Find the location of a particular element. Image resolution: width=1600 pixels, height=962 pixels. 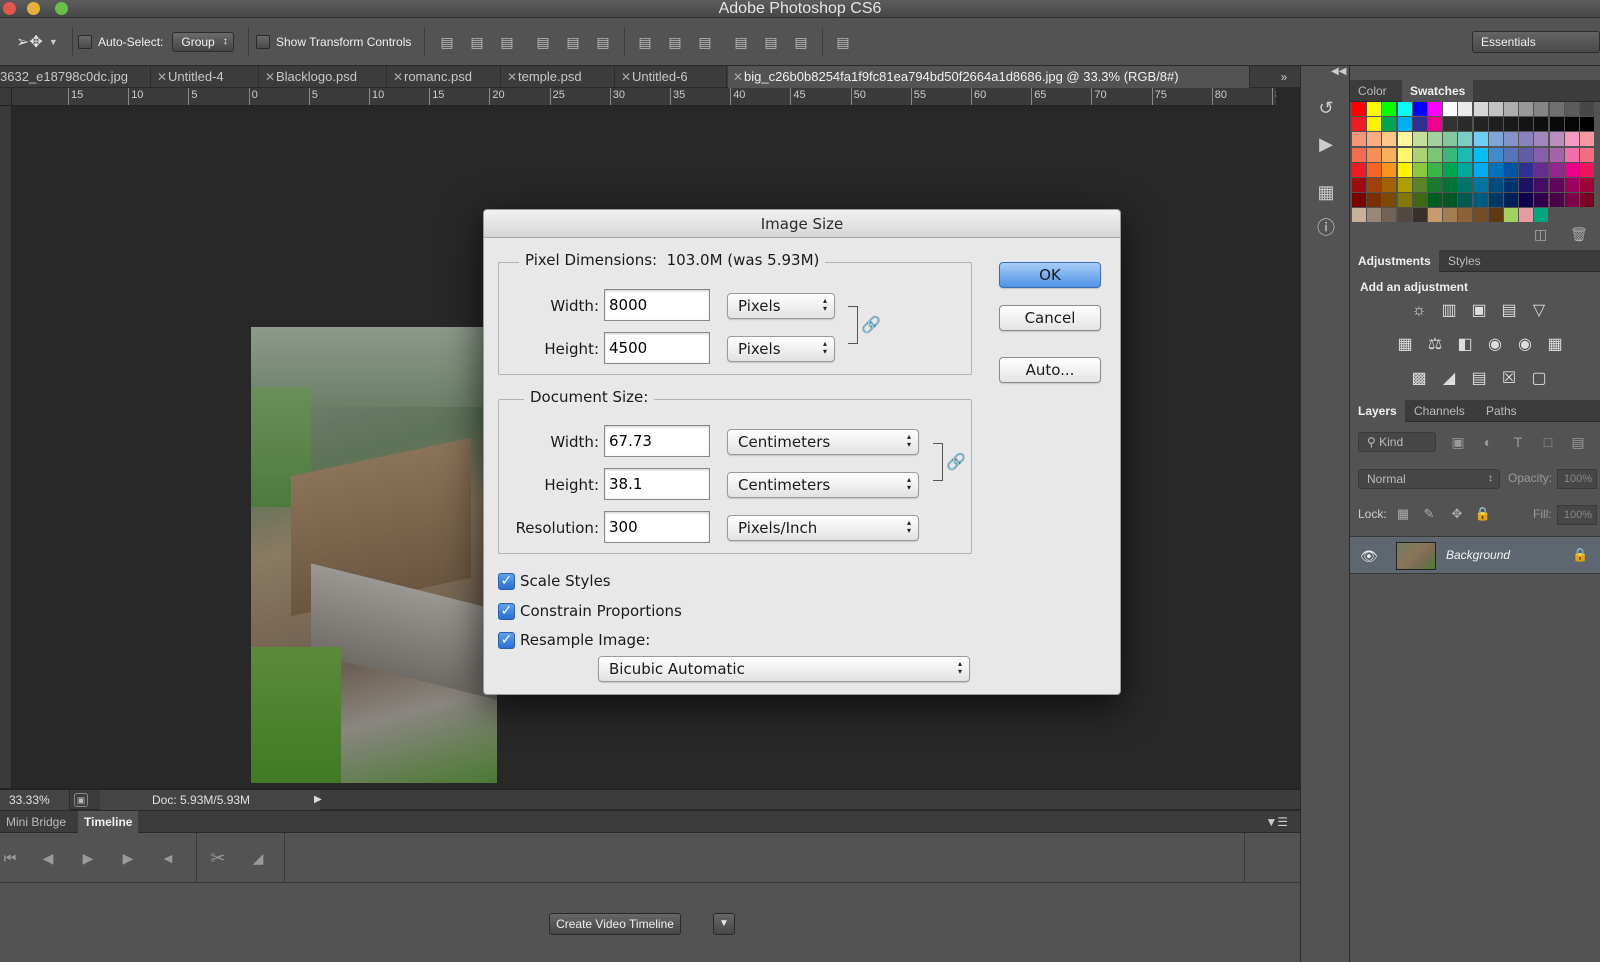

delete-swatch-icon: 🗑 is located at coordinates (1579, 234).